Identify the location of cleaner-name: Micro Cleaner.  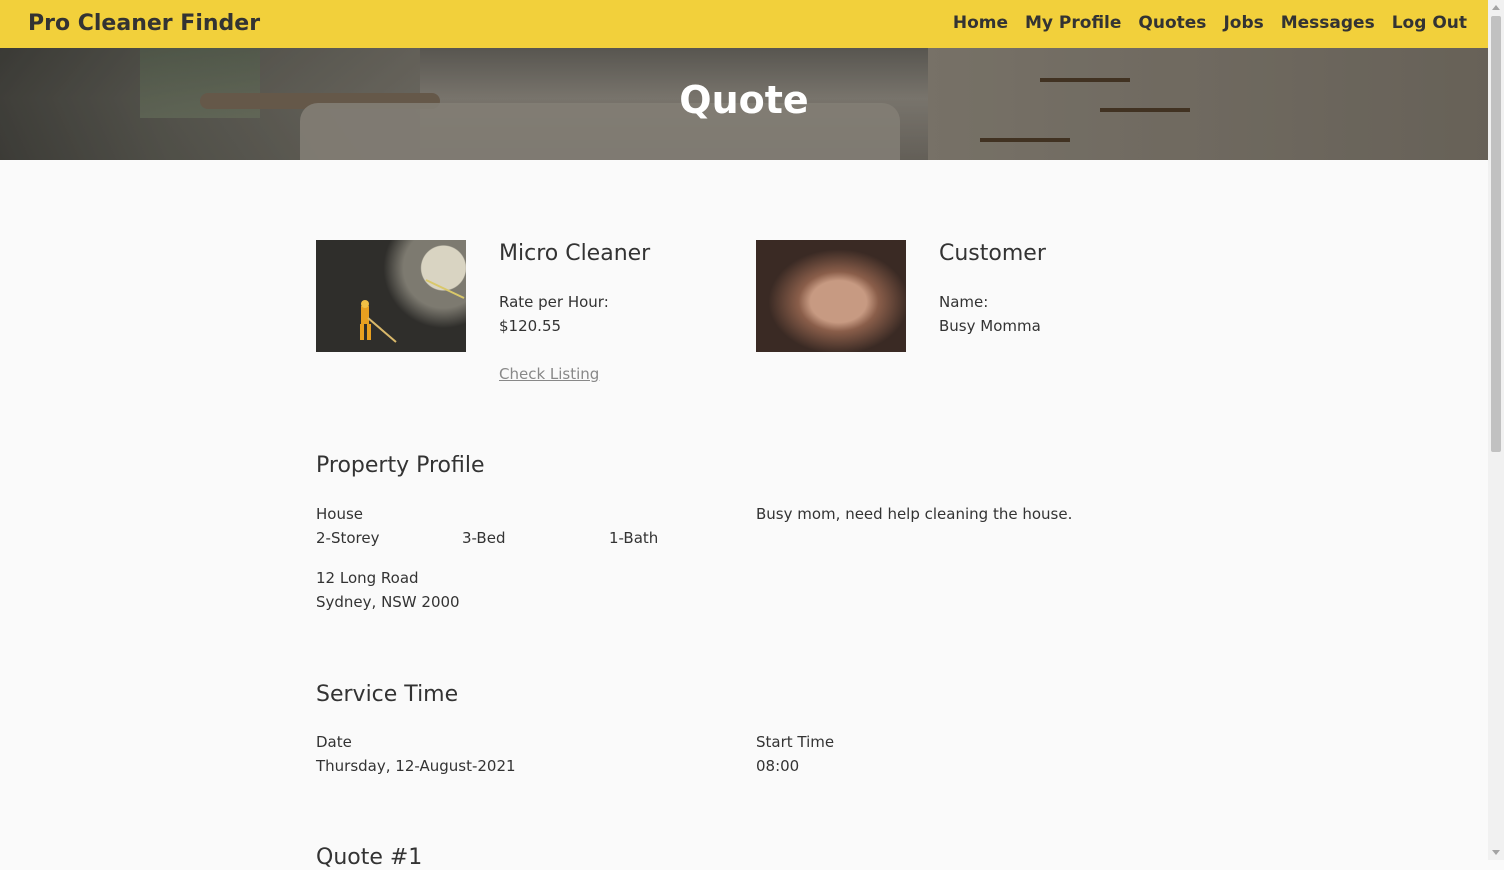
(575, 253).